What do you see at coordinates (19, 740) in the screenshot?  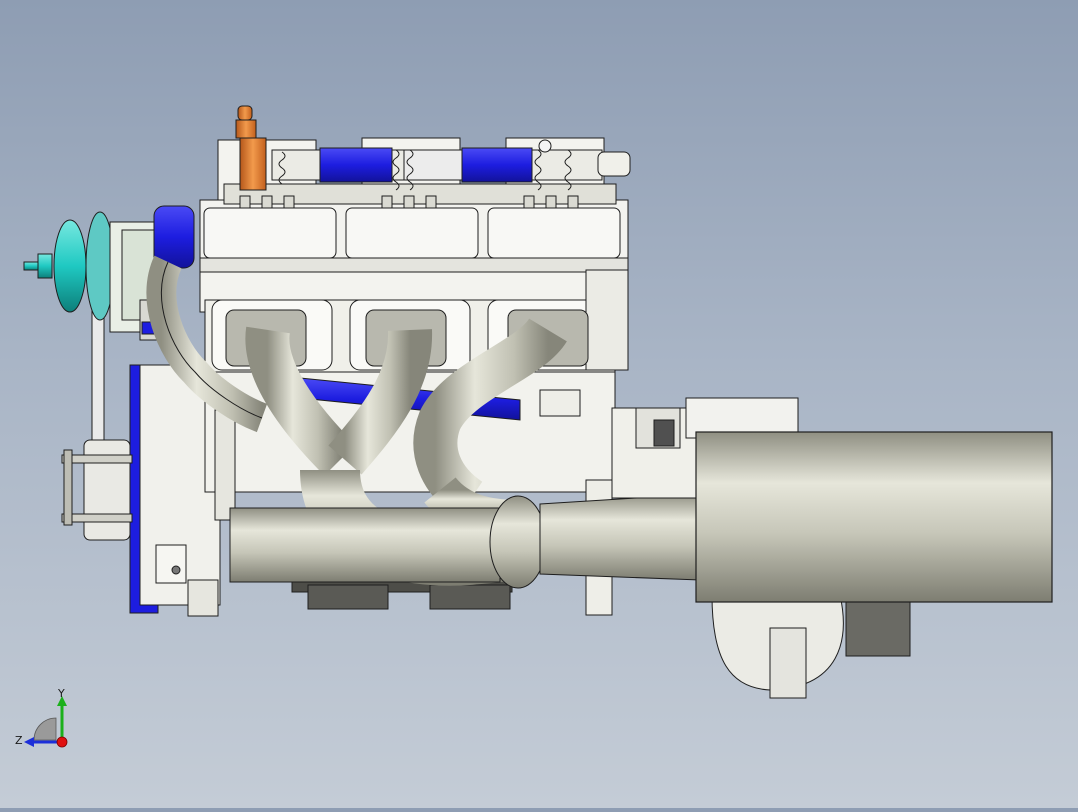 I see `z-axis-label: Z` at bounding box center [19, 740].